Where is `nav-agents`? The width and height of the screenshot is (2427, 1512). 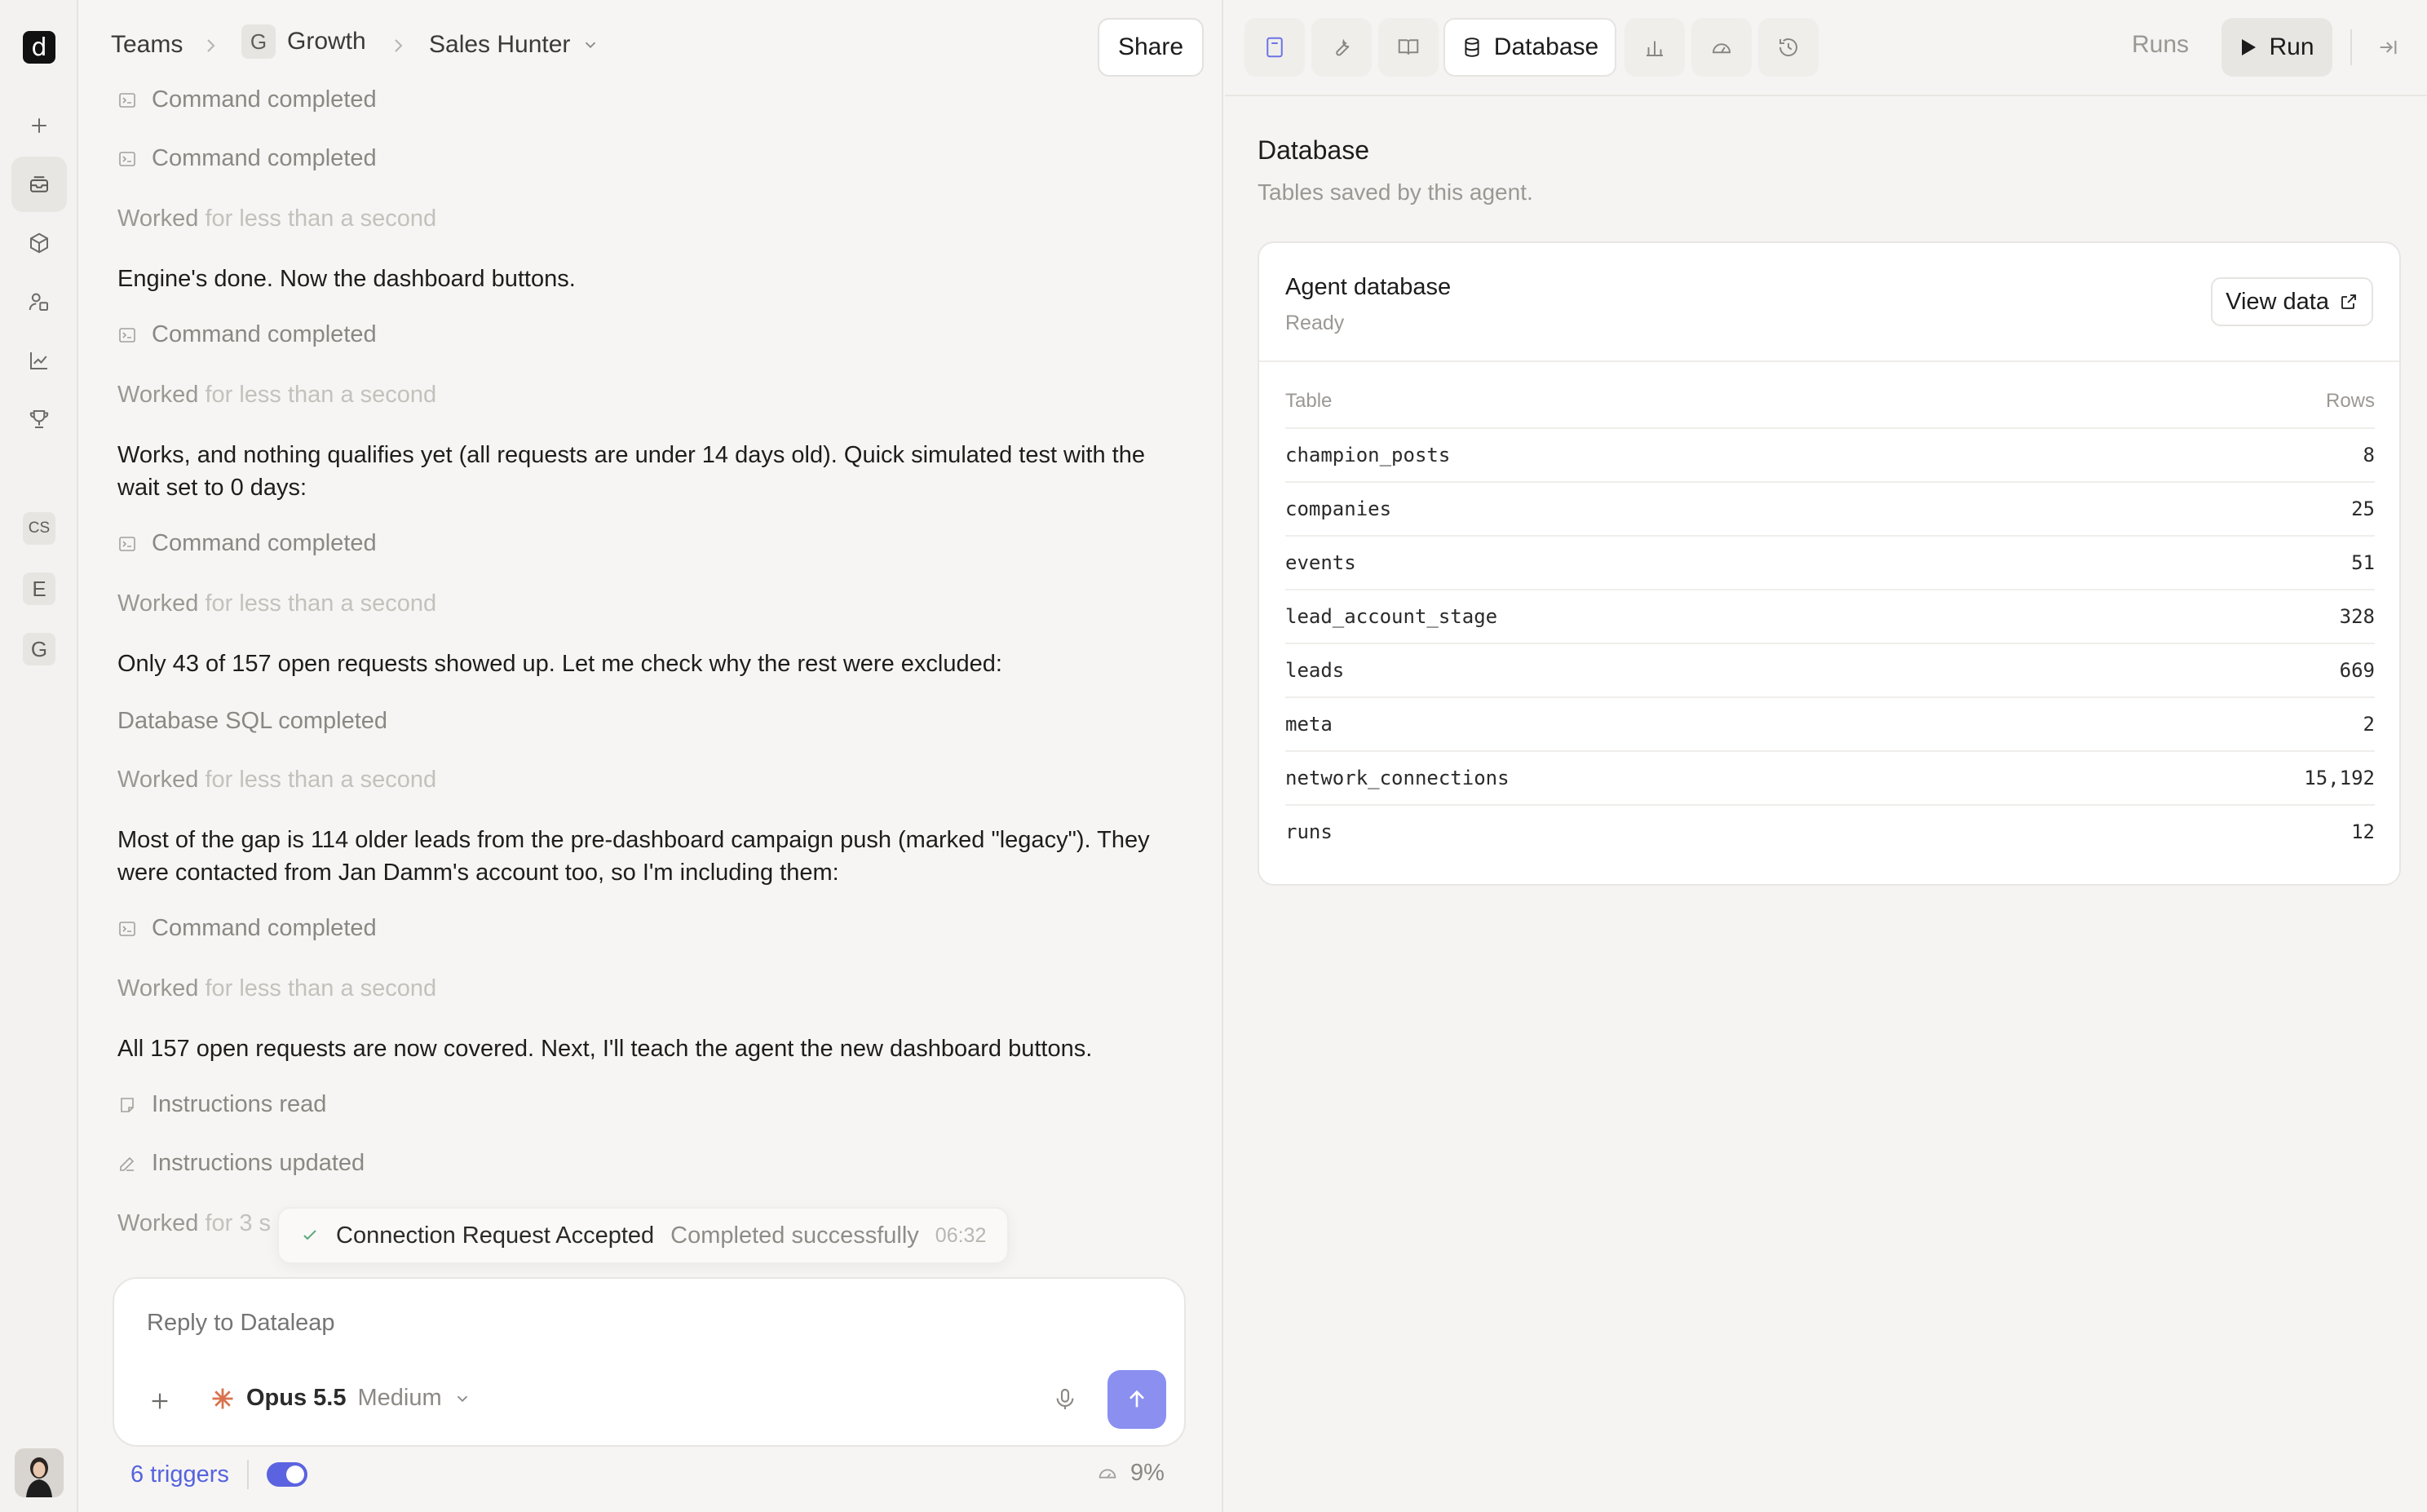
nav-agents is located at coordinates (39, 184).